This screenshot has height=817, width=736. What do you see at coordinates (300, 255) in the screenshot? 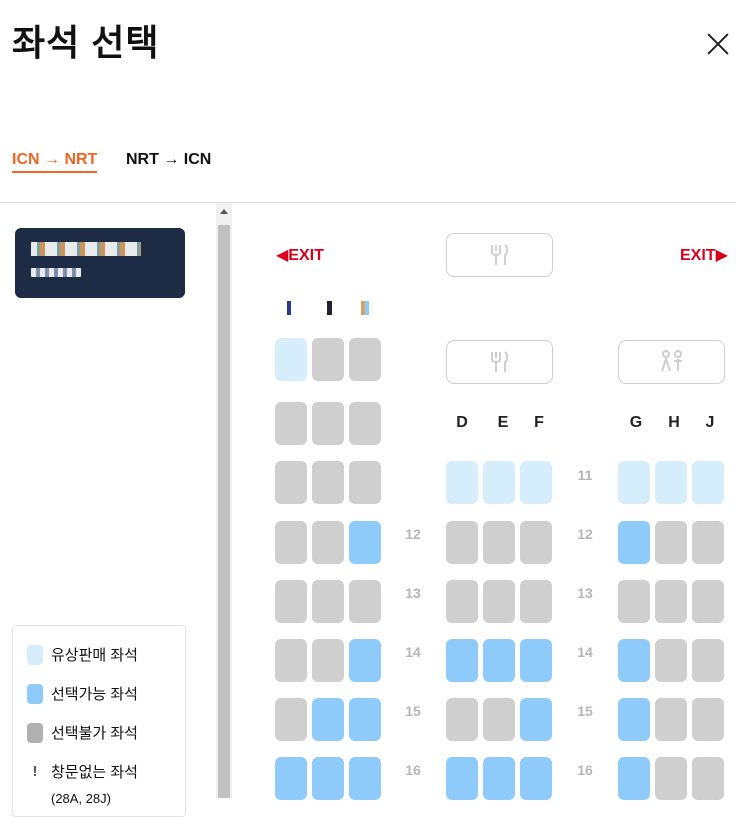
I see `exit-left-label: ◀EXIT` at bounding box center [300, 255].